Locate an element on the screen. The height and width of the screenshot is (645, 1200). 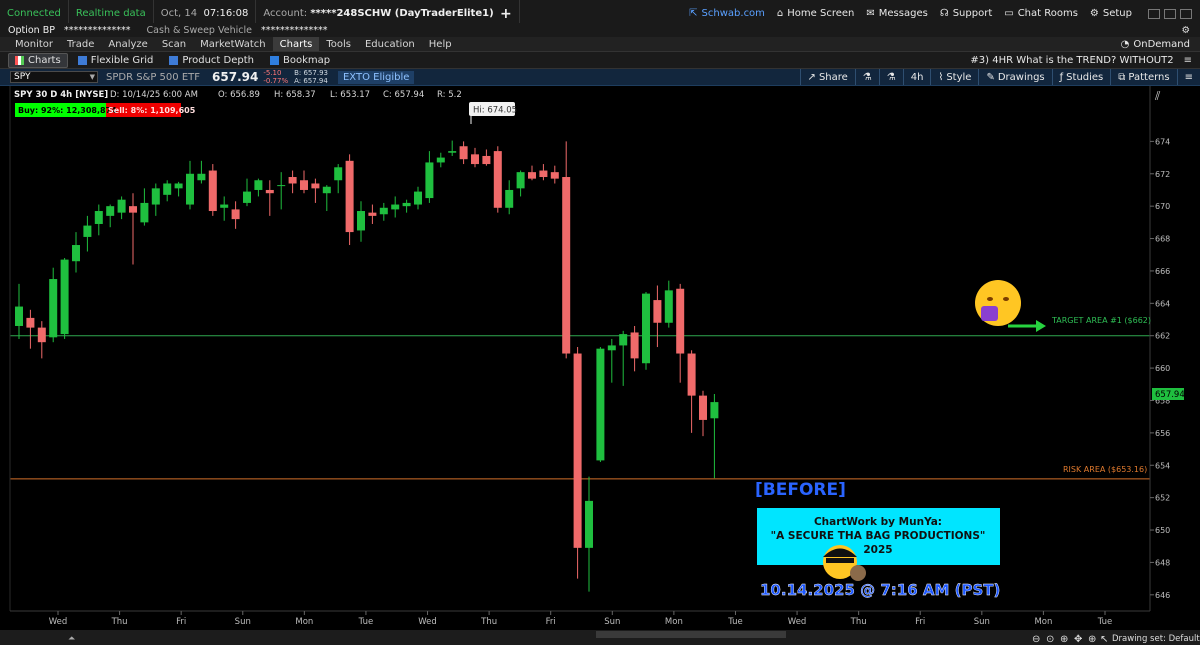
symbol-input: SPY ▼ is located at coordinates (54, 77).